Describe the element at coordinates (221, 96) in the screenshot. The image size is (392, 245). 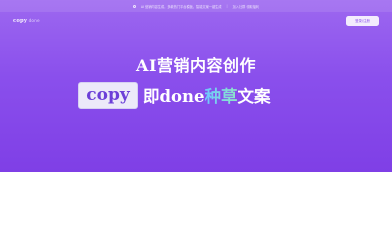
I see `tagline-highlight: 种草` at that location.